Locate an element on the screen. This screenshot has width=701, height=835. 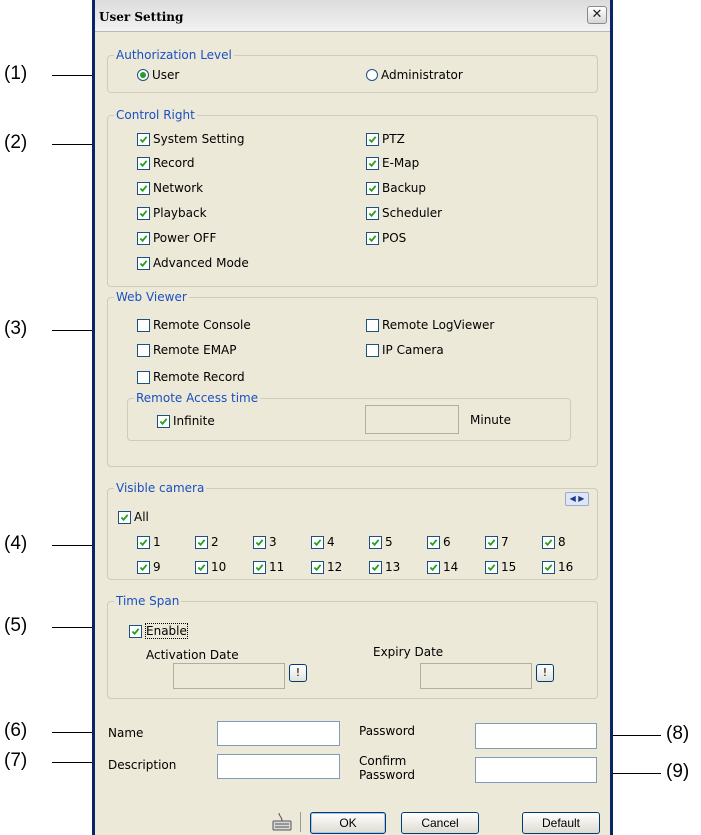
checkbox-camera-5: 5 is located at coordinates (381, 542).